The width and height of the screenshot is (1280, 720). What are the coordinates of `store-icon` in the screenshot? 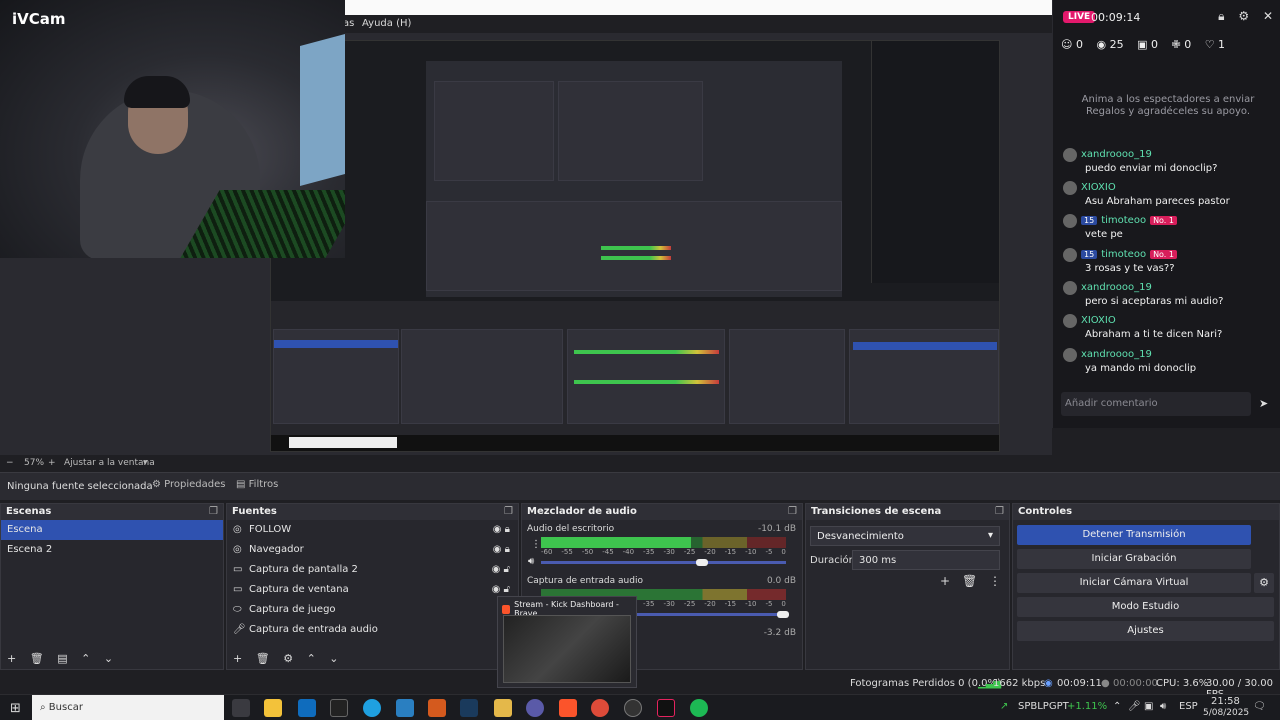 It's located at (273, 708).